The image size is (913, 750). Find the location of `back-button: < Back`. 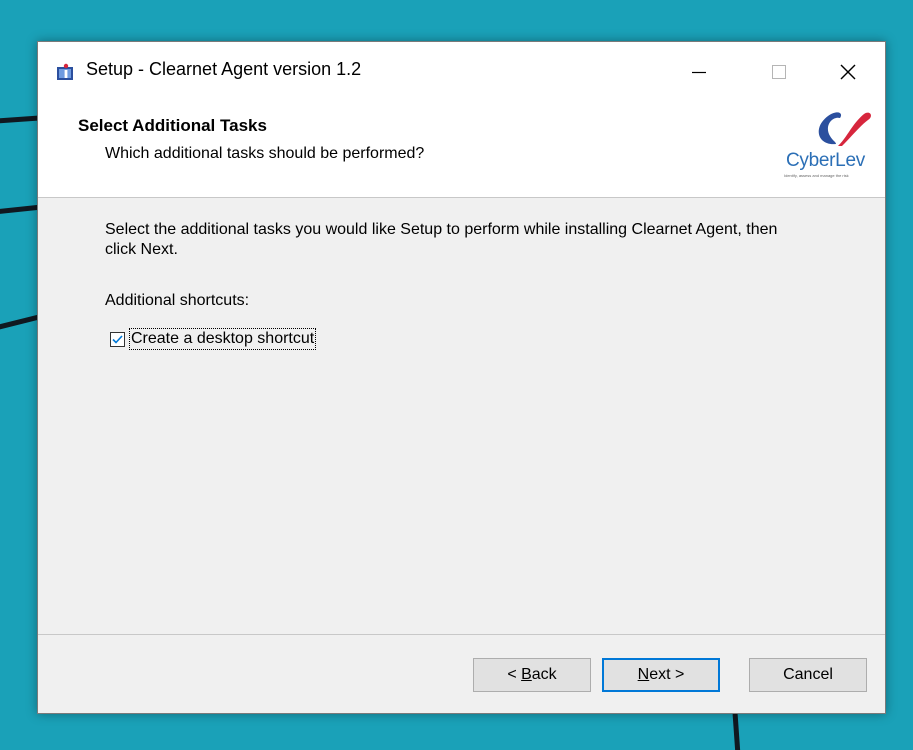

back-button: < Back is located at coordinates (532, 675).